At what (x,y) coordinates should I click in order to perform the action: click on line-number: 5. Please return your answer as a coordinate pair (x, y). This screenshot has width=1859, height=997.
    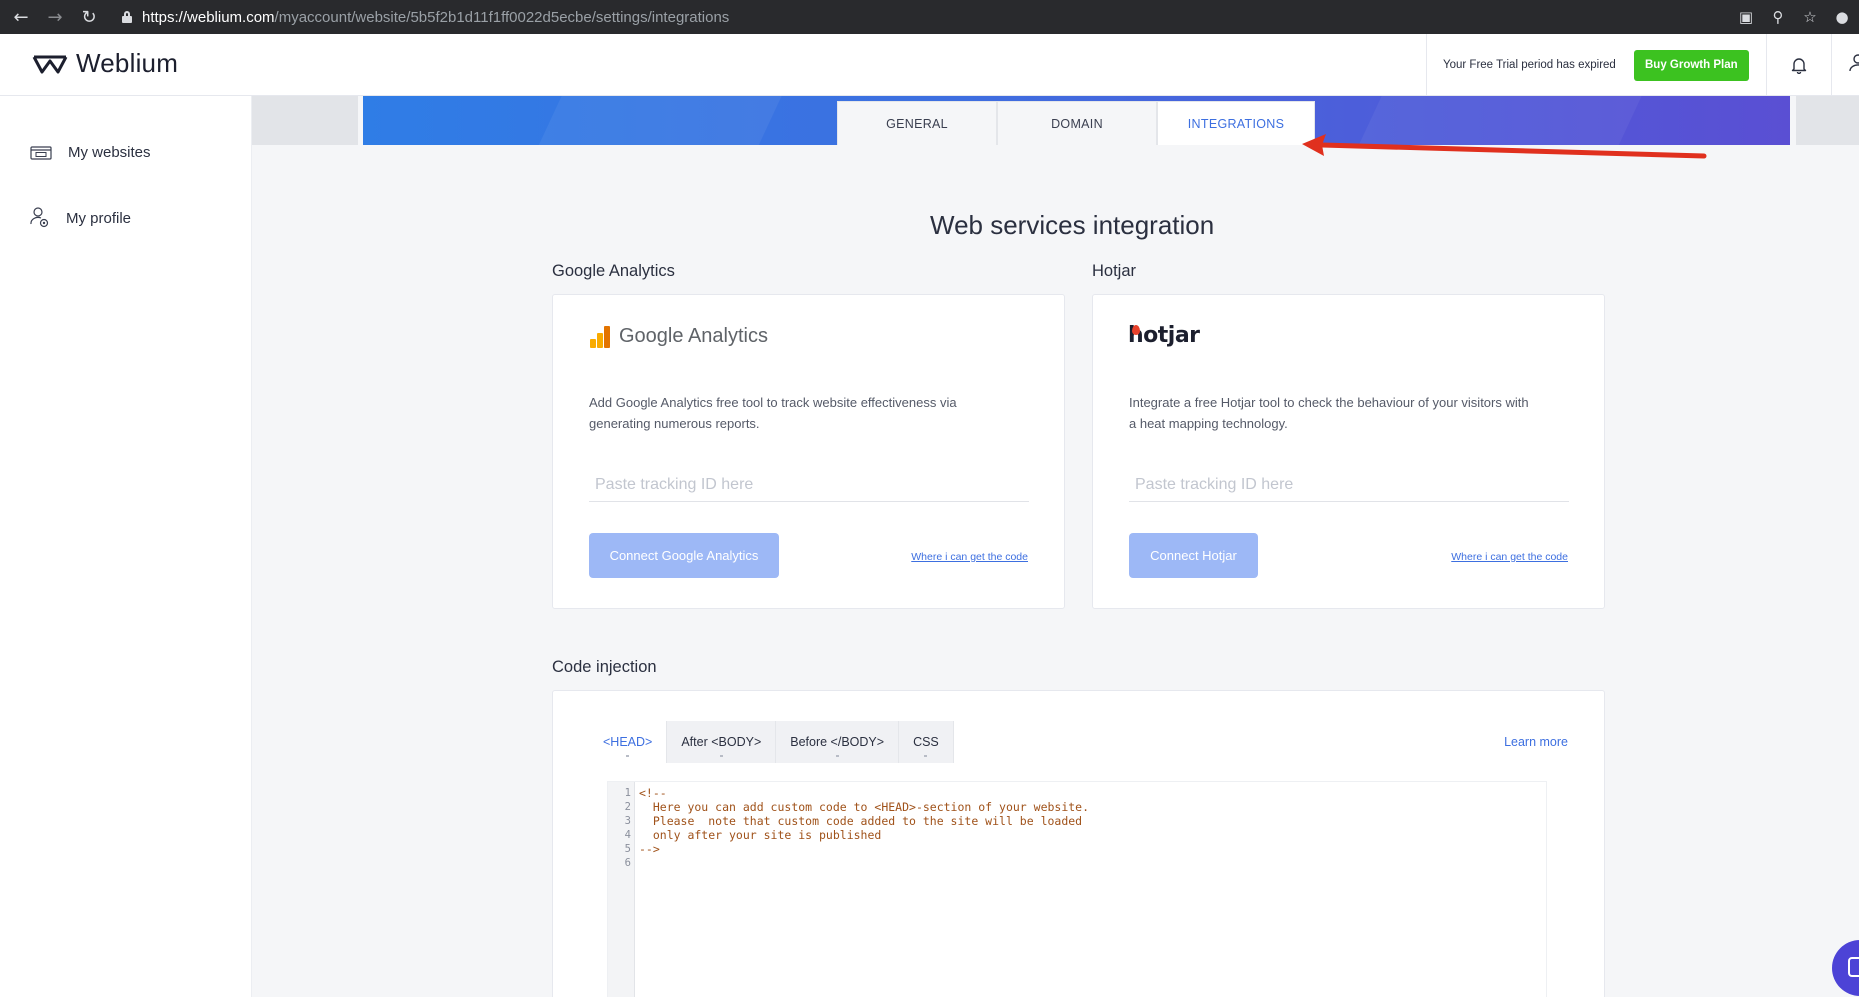
    Looking at the image, I should click on (627, 849).